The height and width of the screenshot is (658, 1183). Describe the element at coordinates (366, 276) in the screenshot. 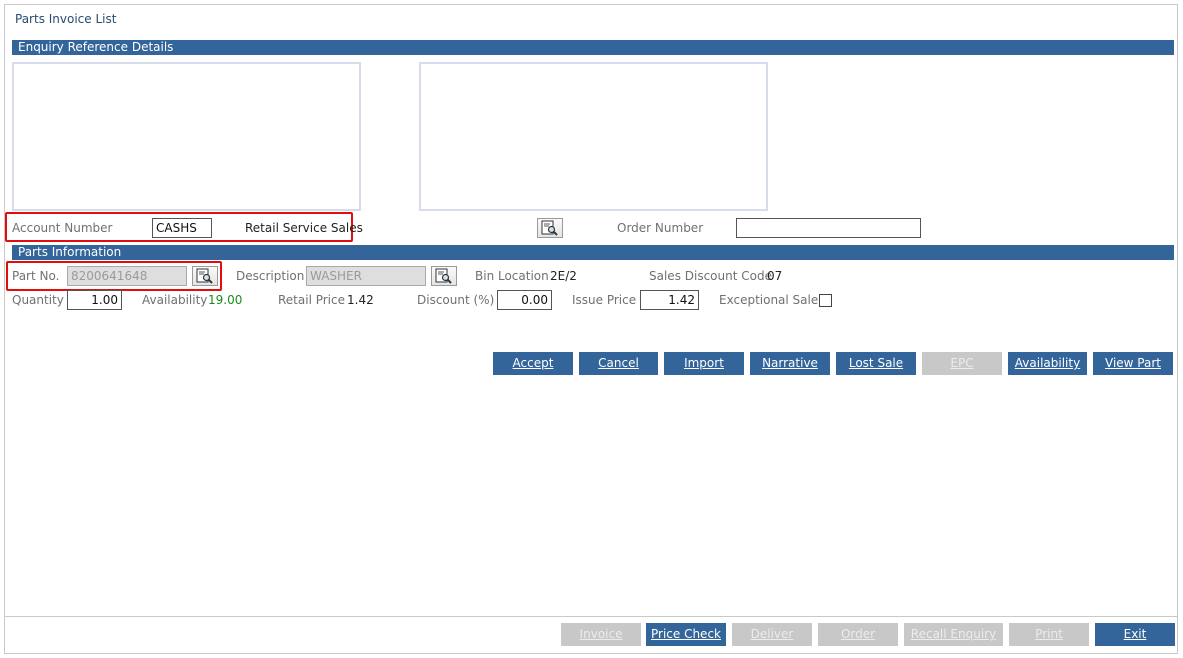

I see `description-input: WASHER` at that location.